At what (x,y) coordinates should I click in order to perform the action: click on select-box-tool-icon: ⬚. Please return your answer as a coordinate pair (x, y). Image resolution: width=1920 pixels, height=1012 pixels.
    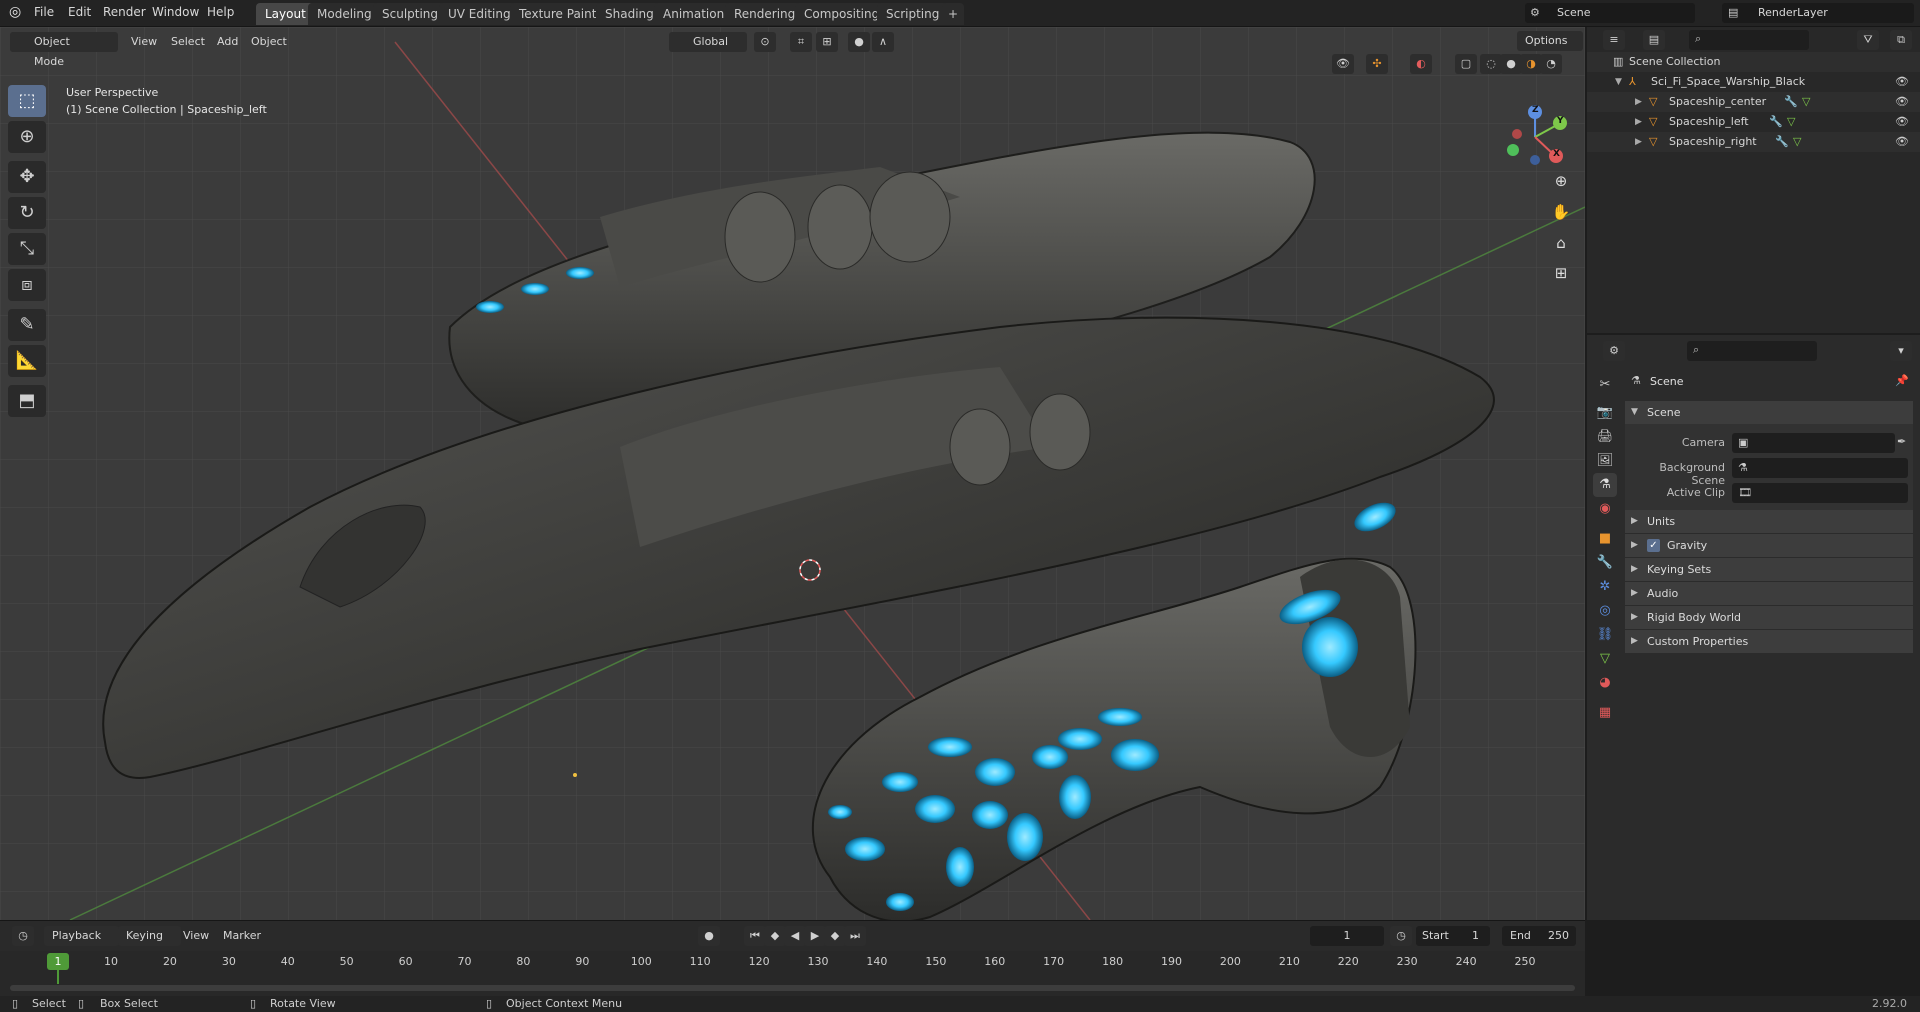
    Looking at the image, I should click on (27, 101).